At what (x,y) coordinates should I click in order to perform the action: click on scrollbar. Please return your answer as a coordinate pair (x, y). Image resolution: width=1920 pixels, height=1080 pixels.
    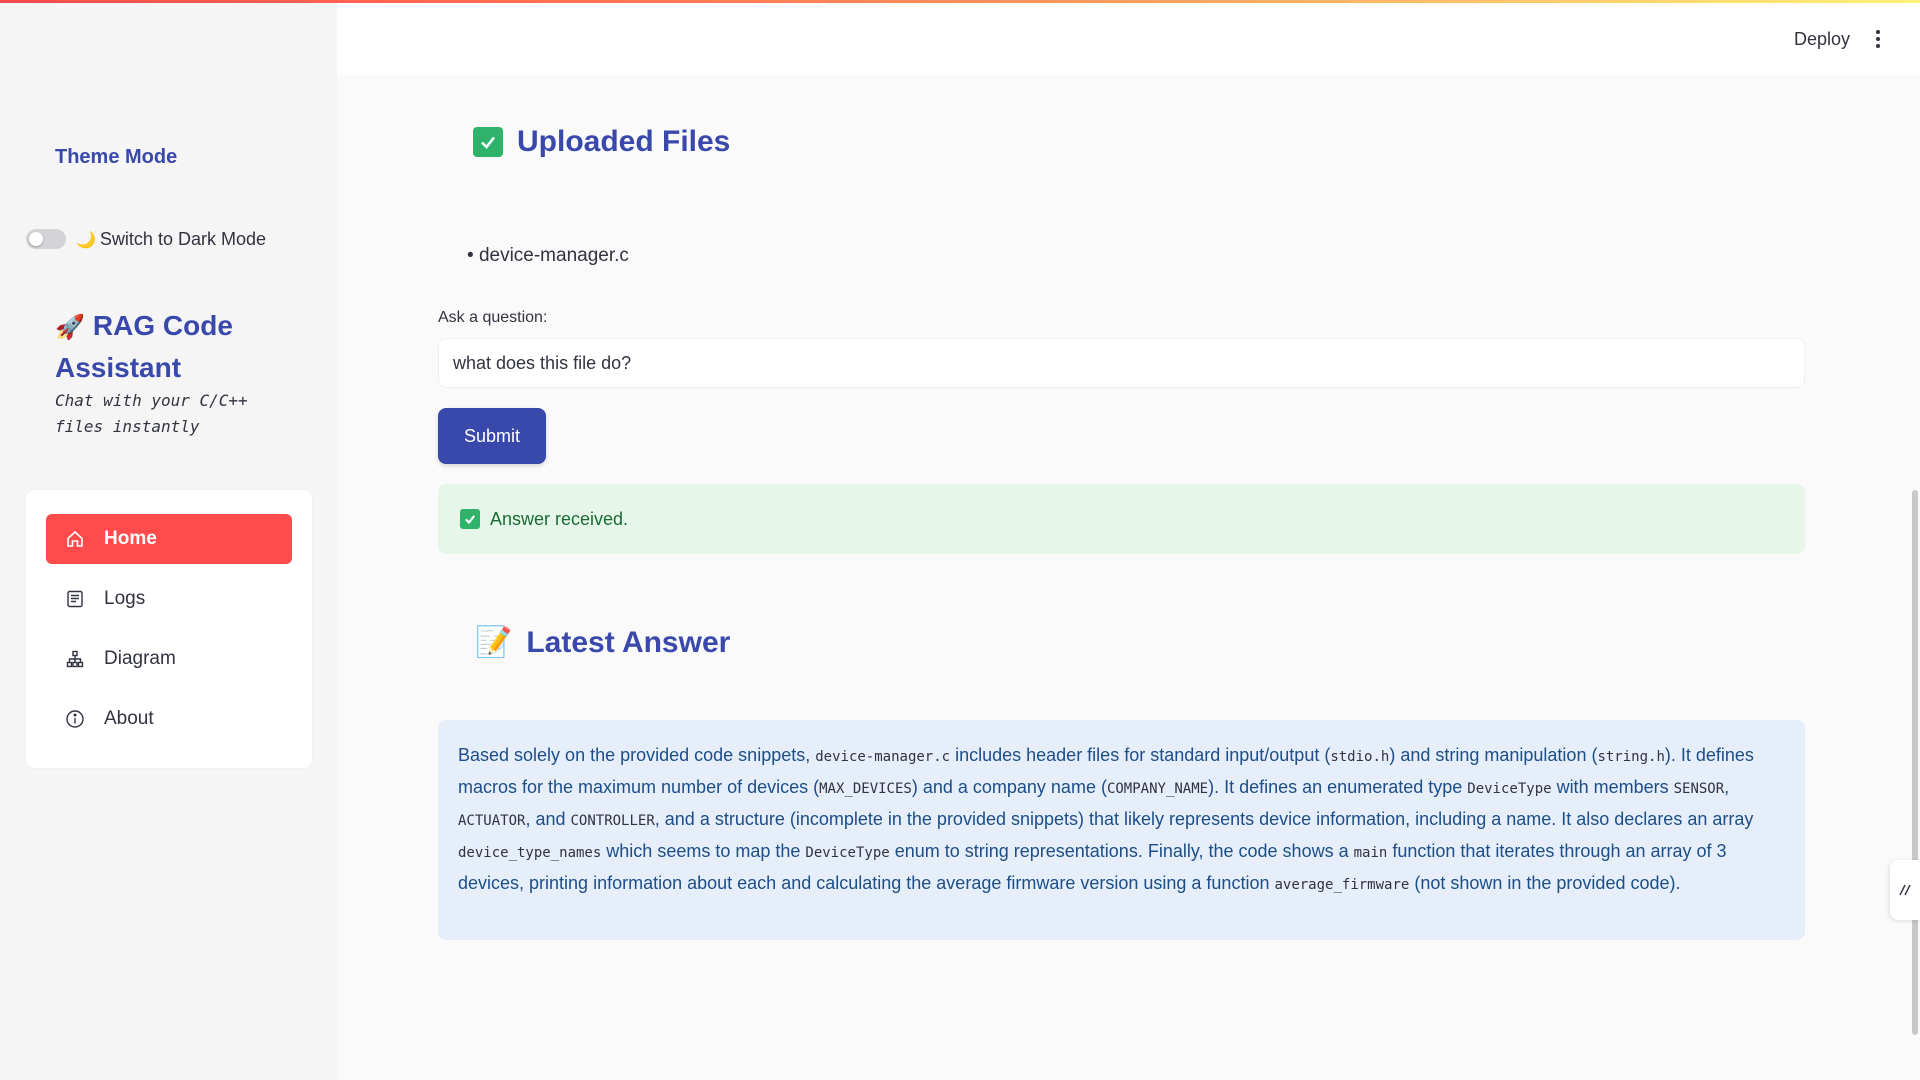
    Looking at the image, I should click on (1915, 762).